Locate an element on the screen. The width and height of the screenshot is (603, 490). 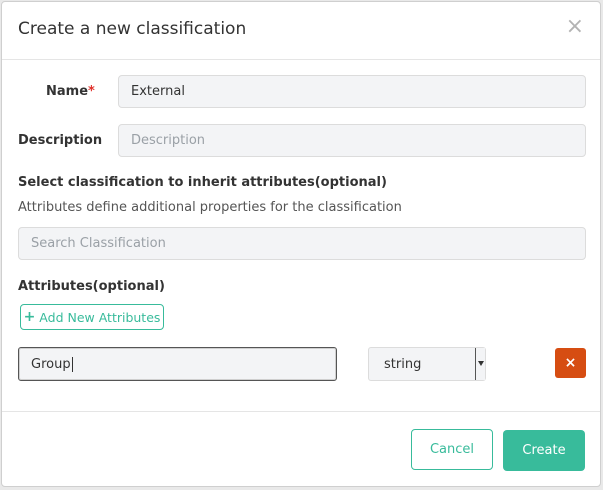
delete-attribute-button: × is located at coordinates (570, 363).